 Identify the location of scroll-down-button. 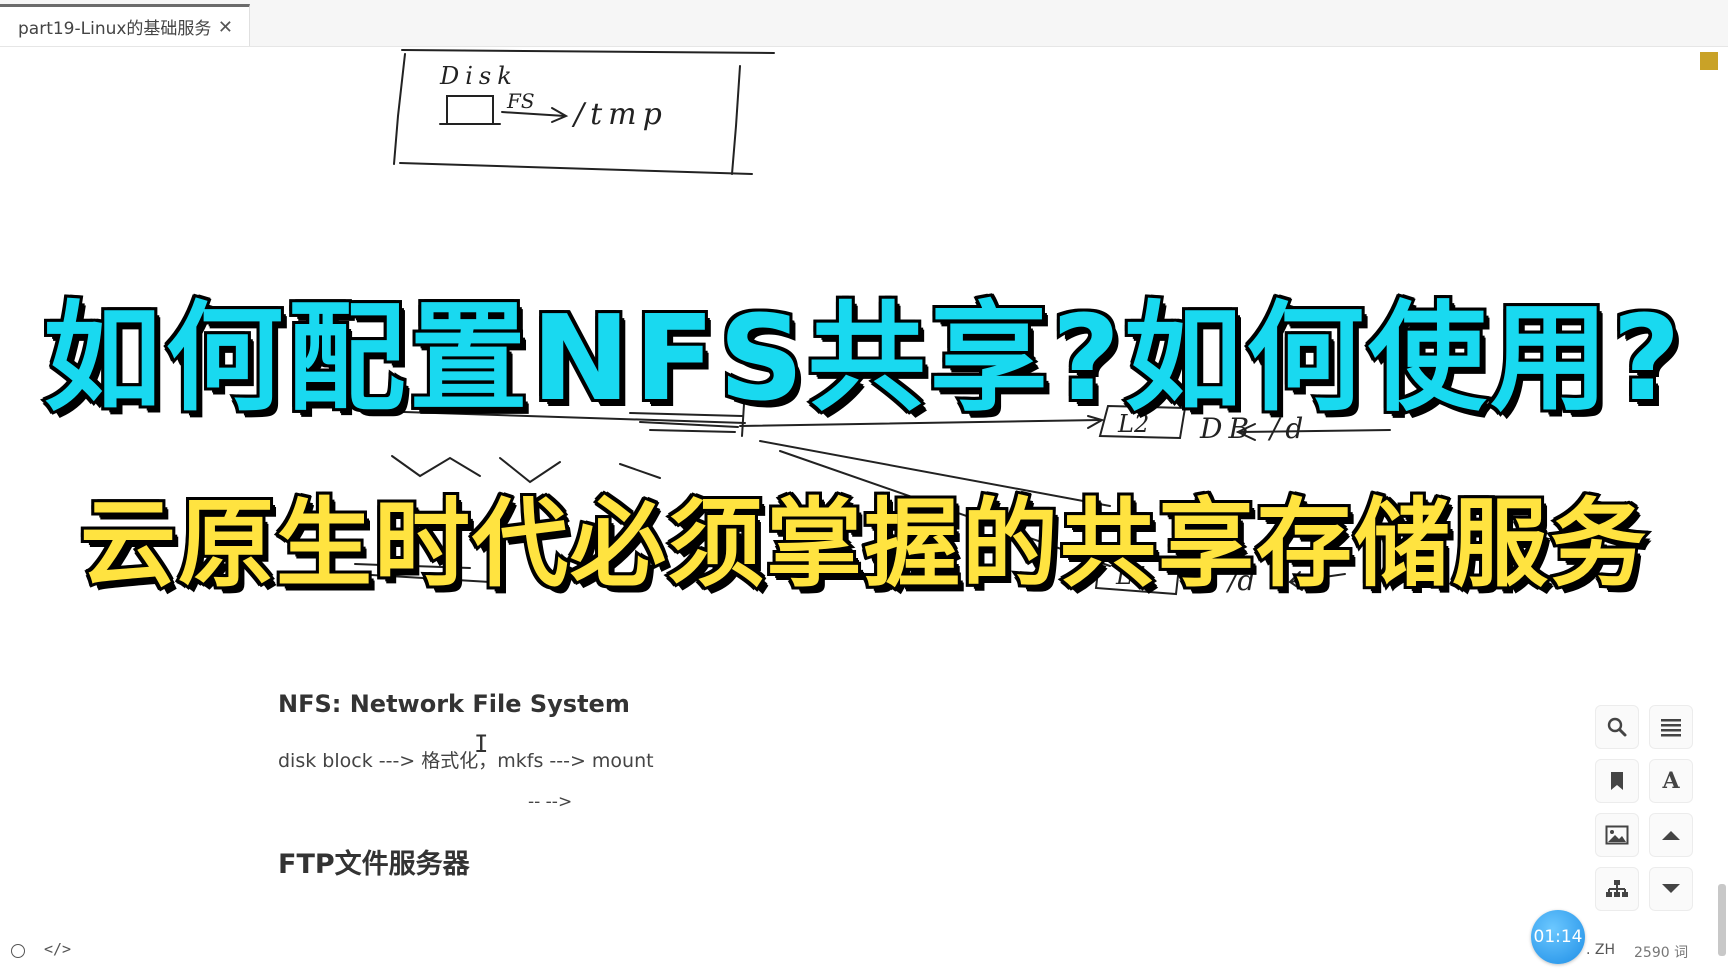
(1671, 889).